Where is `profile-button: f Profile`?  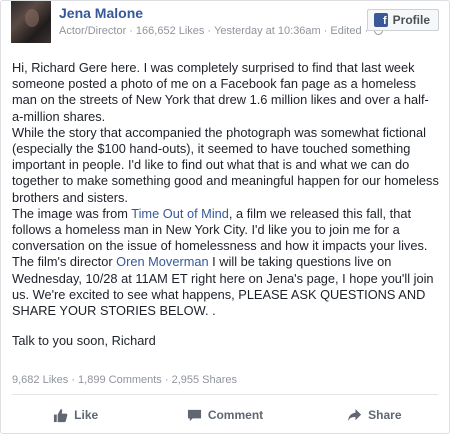 profile-button: f Profile is located at coordinates (402, 20).